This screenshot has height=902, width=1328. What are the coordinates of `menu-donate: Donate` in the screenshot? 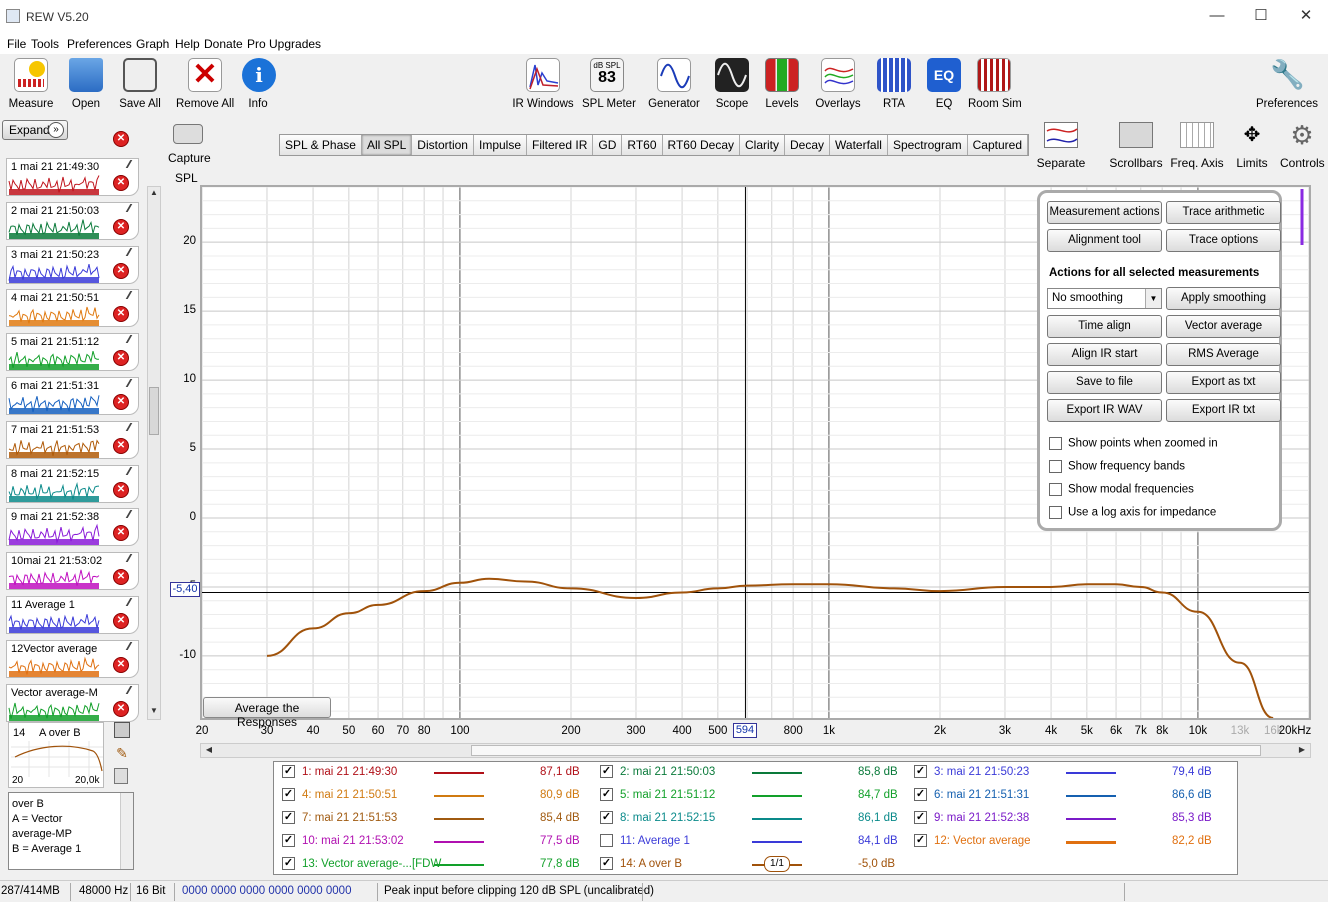 It's located at (223, 44).